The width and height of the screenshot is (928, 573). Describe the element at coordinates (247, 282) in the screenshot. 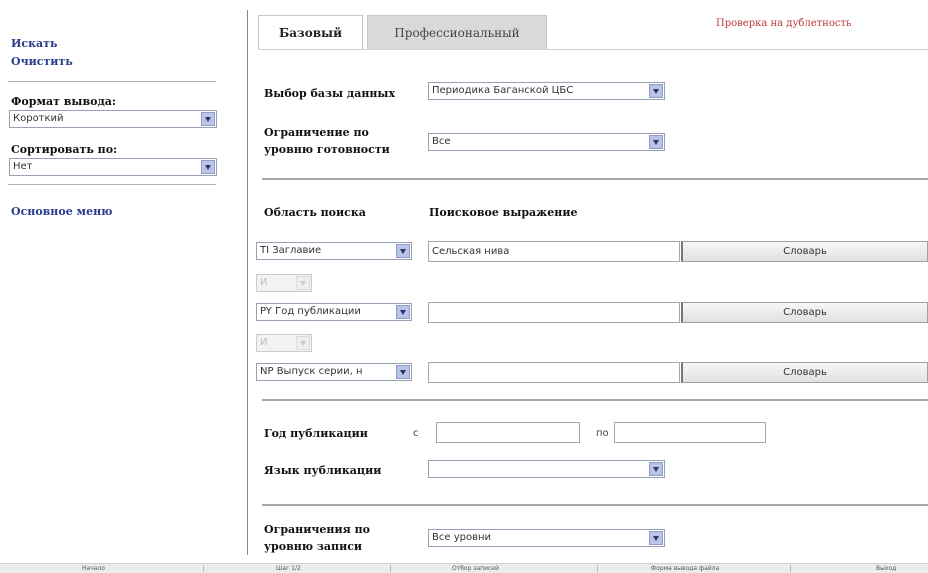

I see `panel-divider` at that location.